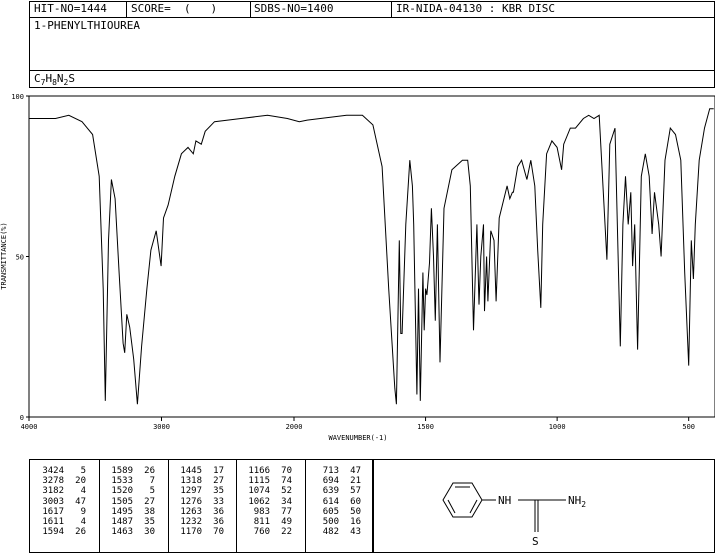 The height and width of the screenshot is (553, 715). Describe the element at coordinates (53, 522) in the screenshot. I see `peak-wavenumber: 1611` at that location.